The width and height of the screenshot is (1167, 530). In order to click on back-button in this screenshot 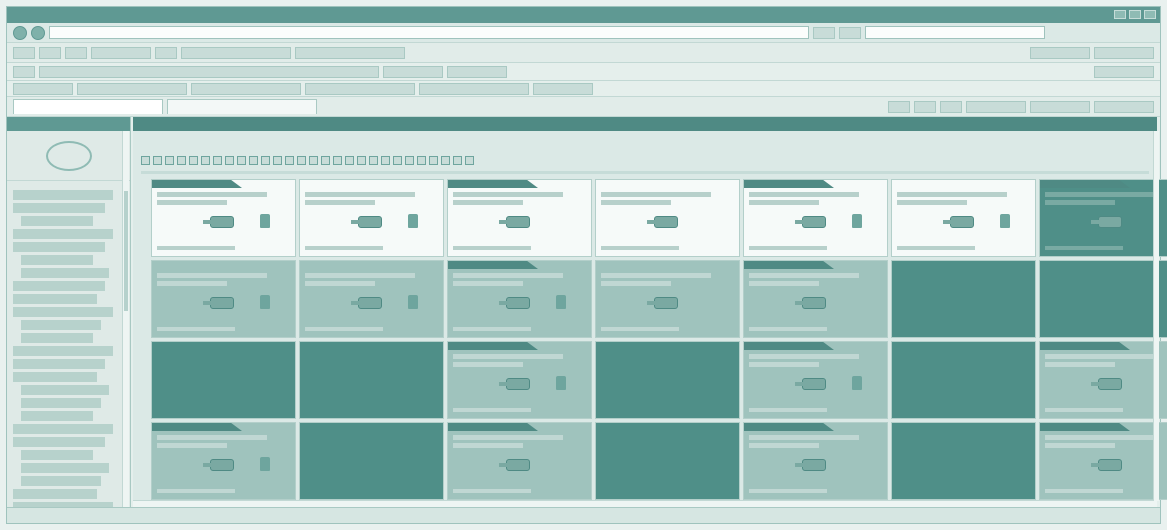, I will do `click(20, 32)`.